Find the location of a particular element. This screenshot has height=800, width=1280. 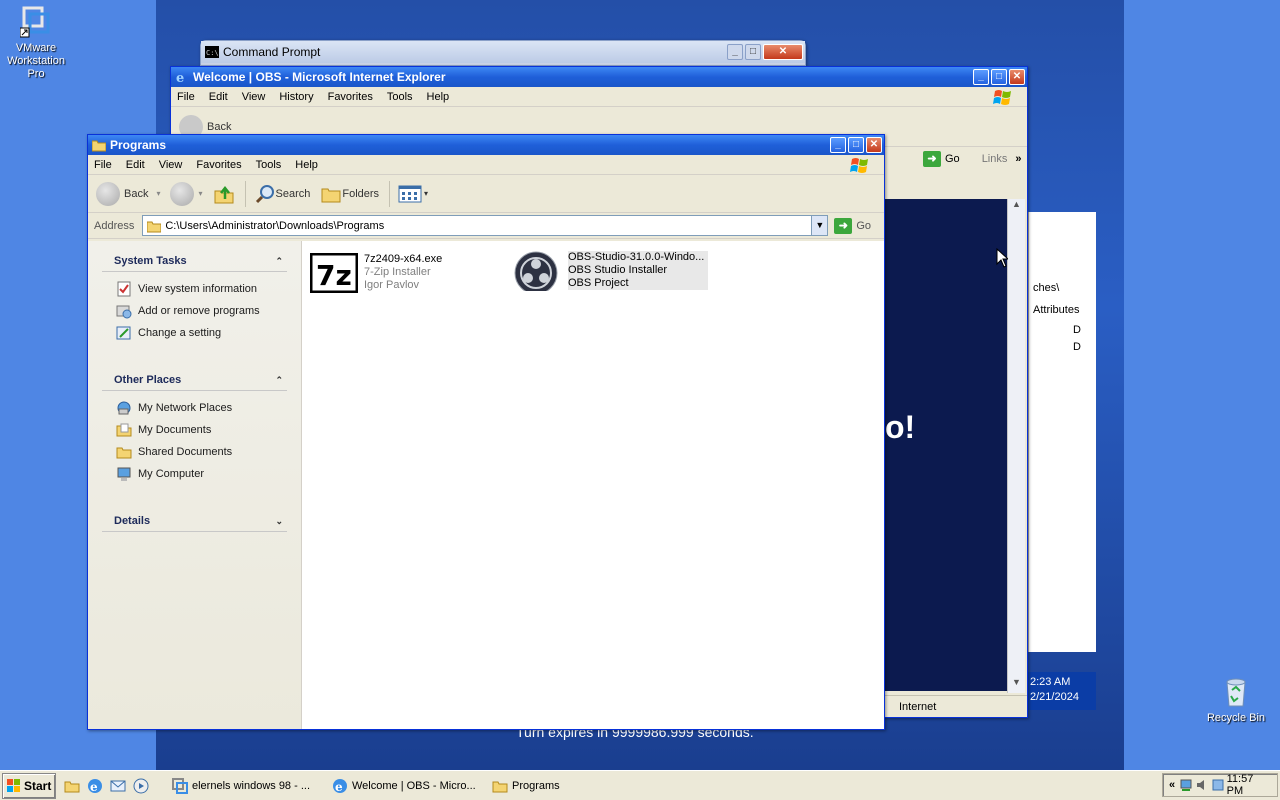

cmd-titlebar: C:\ Command Prompt _ □ ✕ is located at coordinates (503, 52).